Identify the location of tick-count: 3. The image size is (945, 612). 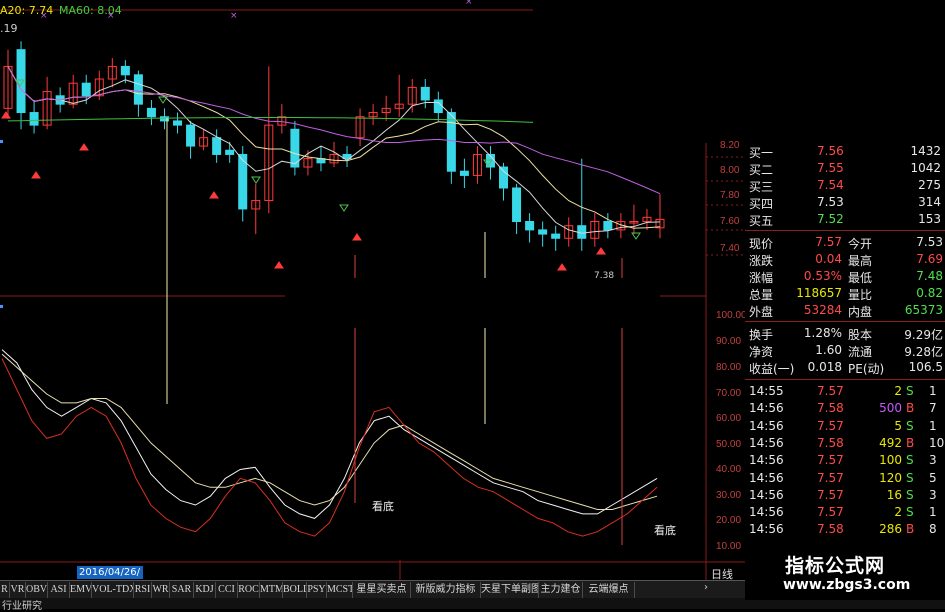
(933, 494).